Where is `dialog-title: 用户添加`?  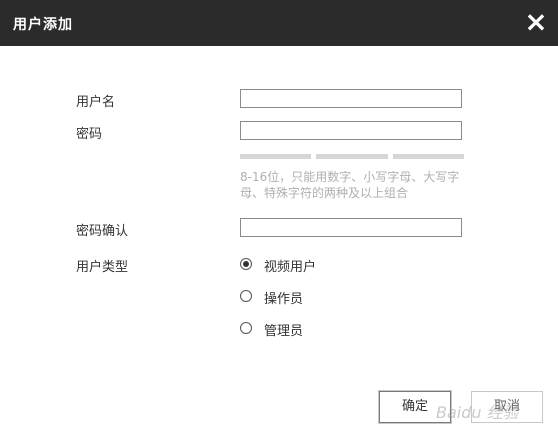
dialog-title: 用户添加 is located at coordinates (43, 25).